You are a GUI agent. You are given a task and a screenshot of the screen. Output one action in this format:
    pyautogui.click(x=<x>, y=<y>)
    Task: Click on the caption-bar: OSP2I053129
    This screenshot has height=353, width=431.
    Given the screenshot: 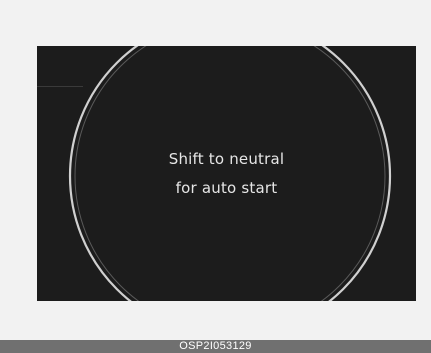 What is the action you would take?
    pyautogui.click(x=215, y=346)
    